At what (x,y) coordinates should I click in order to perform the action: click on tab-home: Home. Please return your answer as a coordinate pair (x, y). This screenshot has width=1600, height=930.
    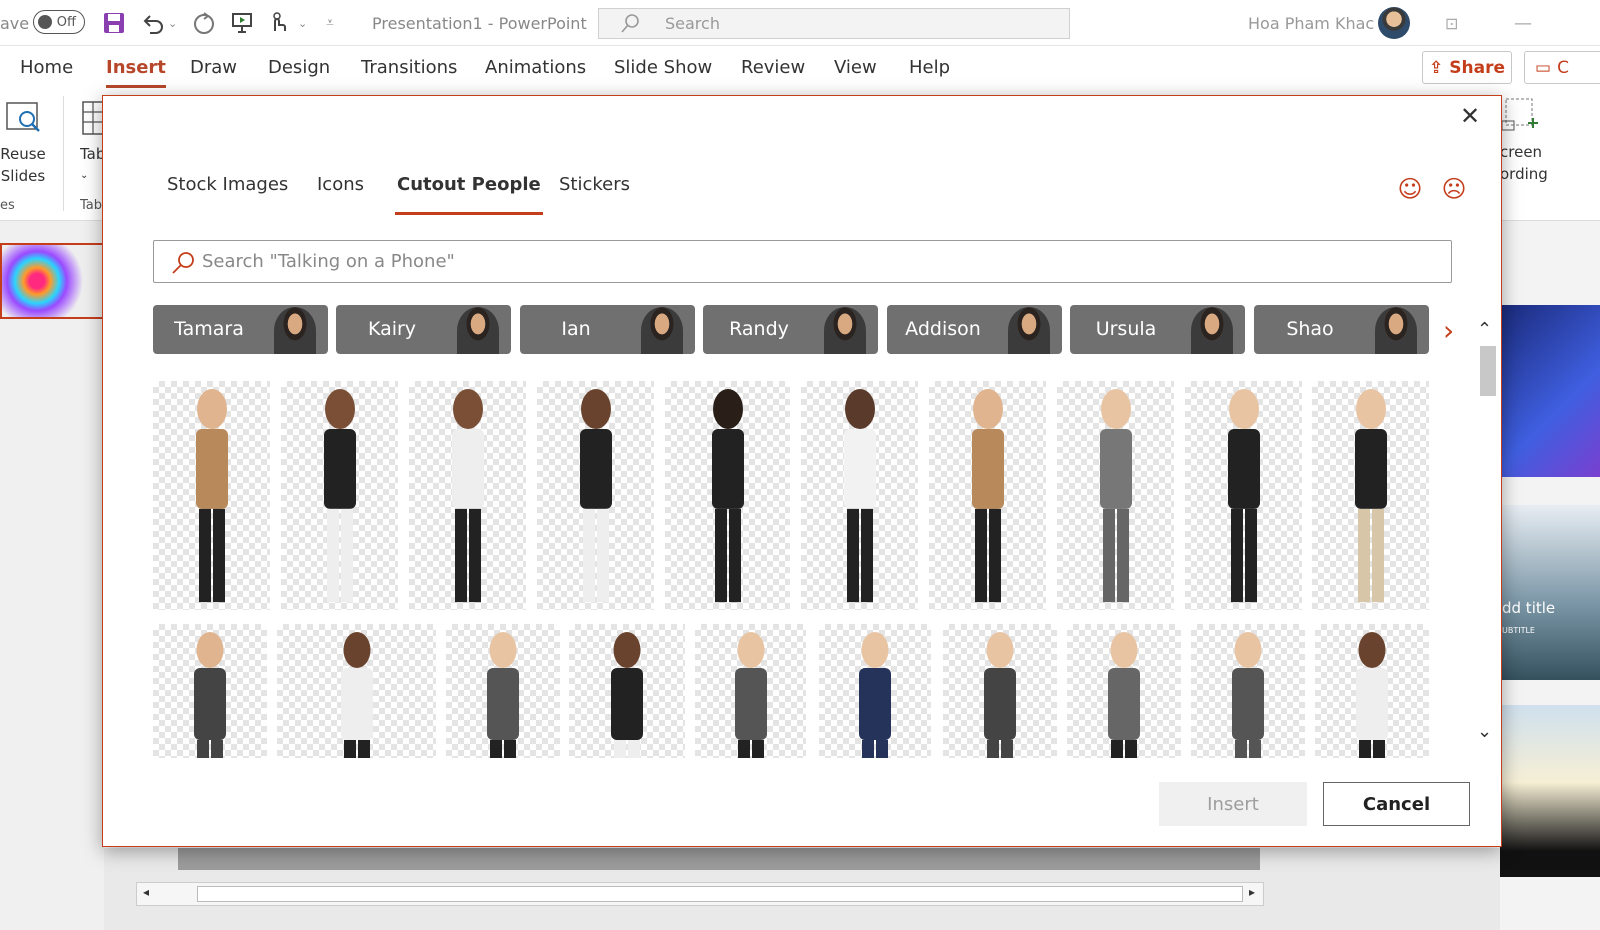
    Looking at the image, I should click on (46, 68).